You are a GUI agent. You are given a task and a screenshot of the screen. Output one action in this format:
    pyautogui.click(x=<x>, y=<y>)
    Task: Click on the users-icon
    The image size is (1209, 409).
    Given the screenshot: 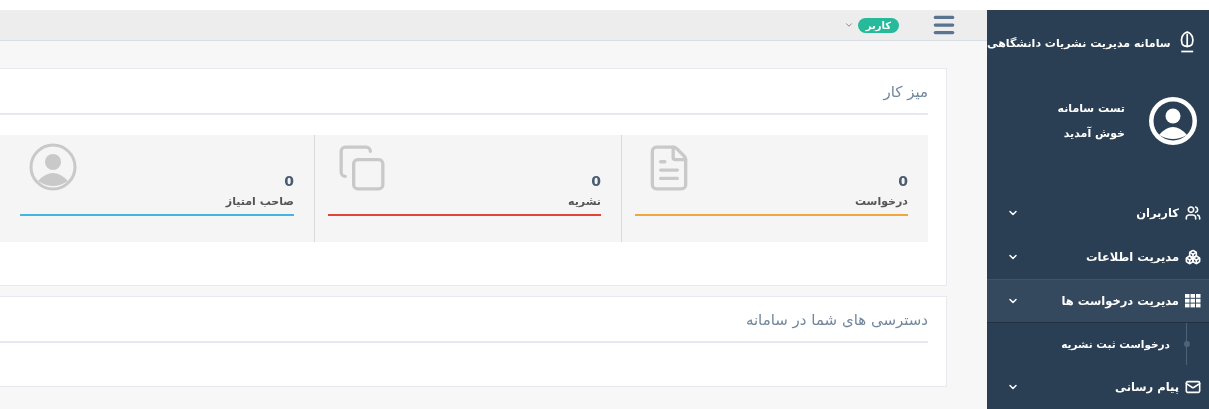 What is the action you would take?
    pyautogui.click(x=1193, y=213)
    